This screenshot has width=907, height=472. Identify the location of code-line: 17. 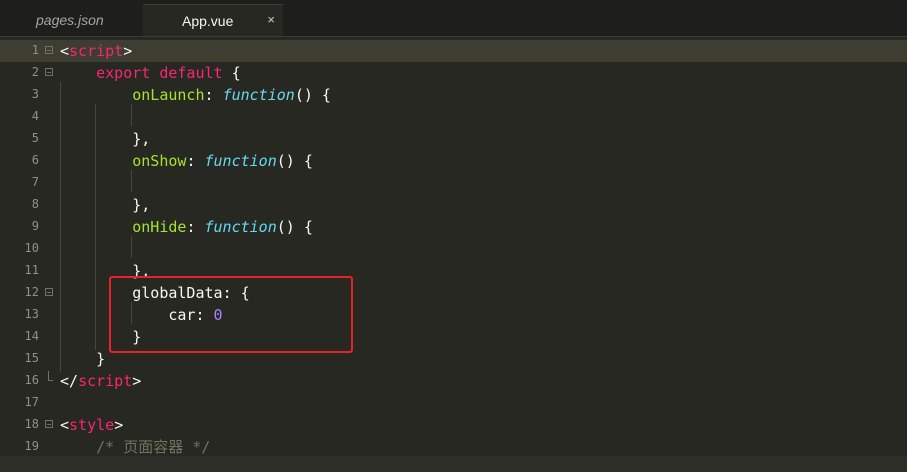
(453, 403).